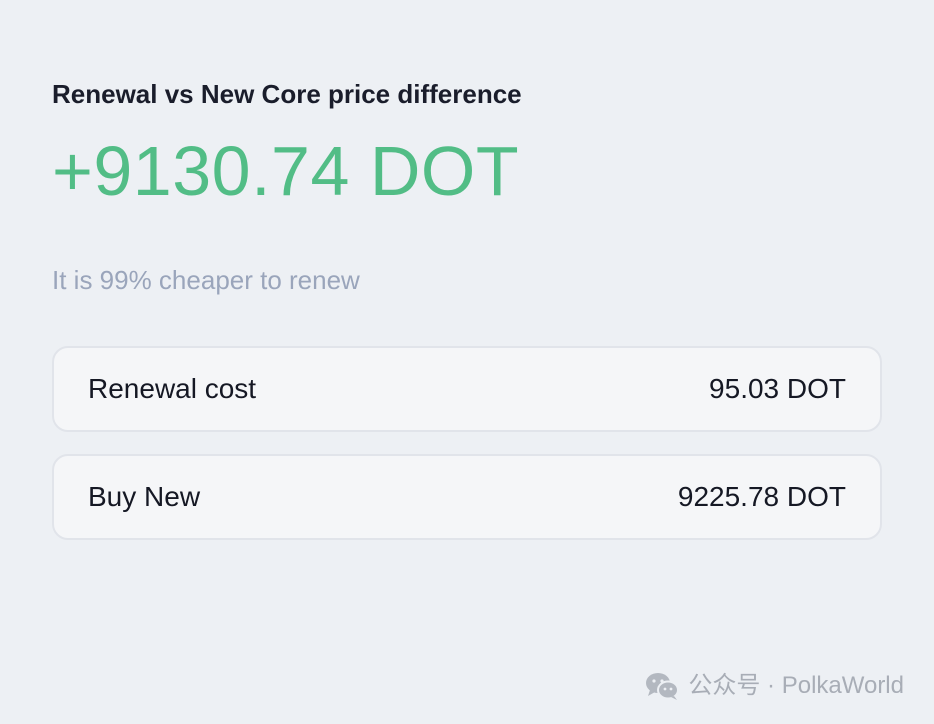 Image resolution: width=934 pixels, height=724 pixels. I want to click on watermark: 公众号 · PolkaWorld, so click(774, 686).